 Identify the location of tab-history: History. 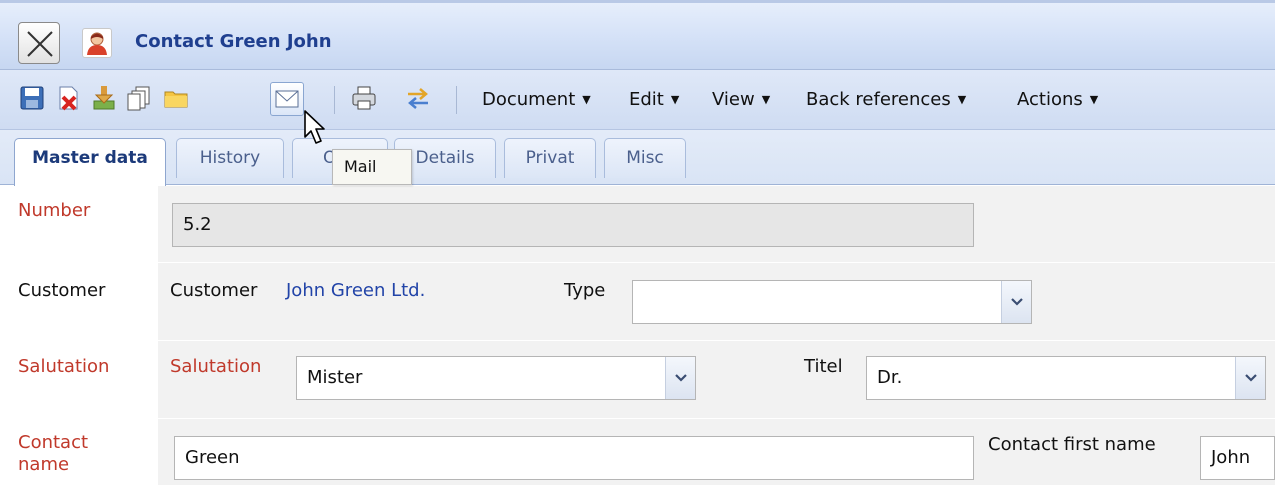
(230, 158).